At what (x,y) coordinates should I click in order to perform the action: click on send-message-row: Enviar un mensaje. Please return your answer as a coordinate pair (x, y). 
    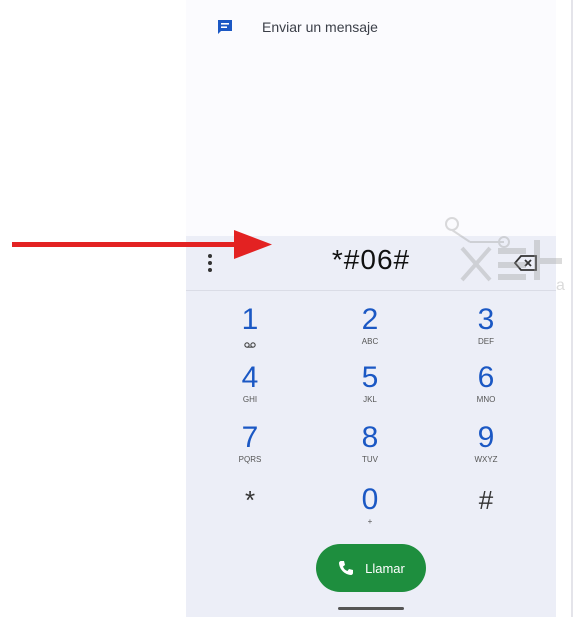
    Looking at the image, I should click on (297, 27).